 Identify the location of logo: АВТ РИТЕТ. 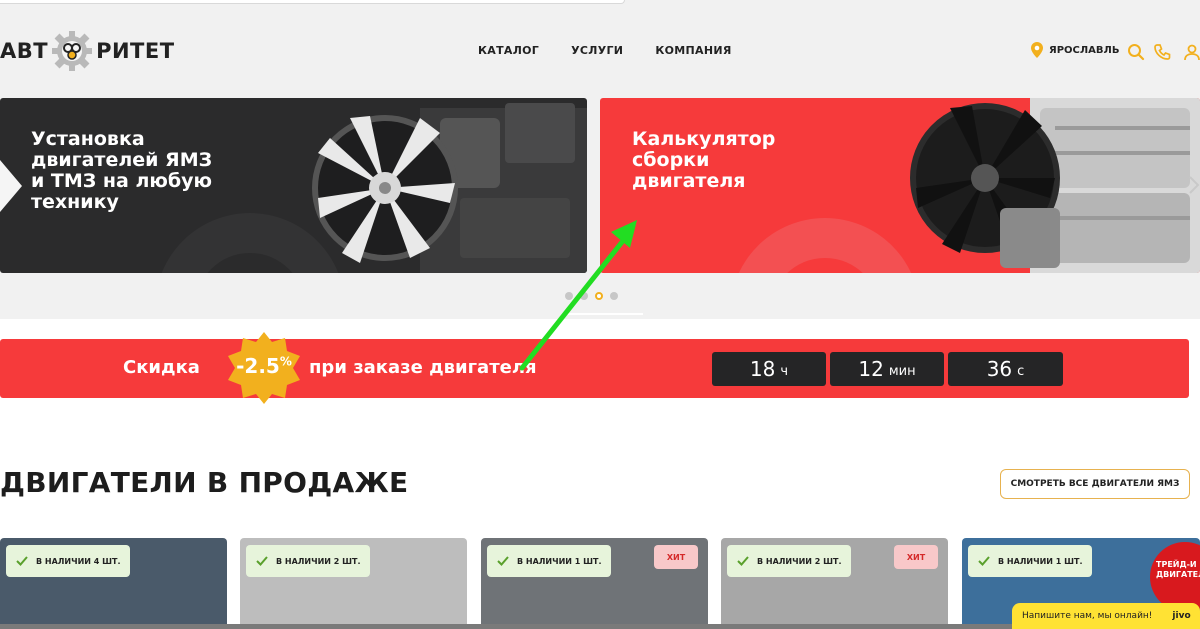
(87, 51).